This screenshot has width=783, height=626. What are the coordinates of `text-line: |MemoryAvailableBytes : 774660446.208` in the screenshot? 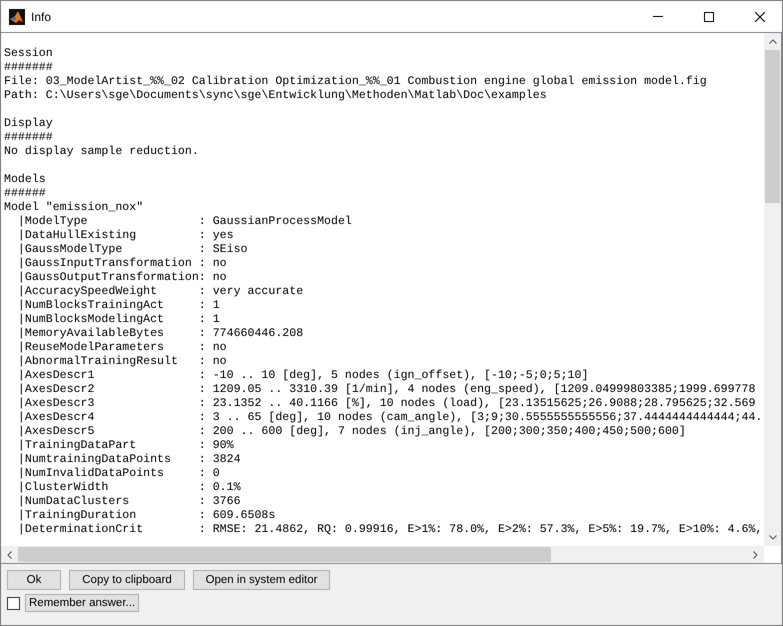 It's located at (160, 334).